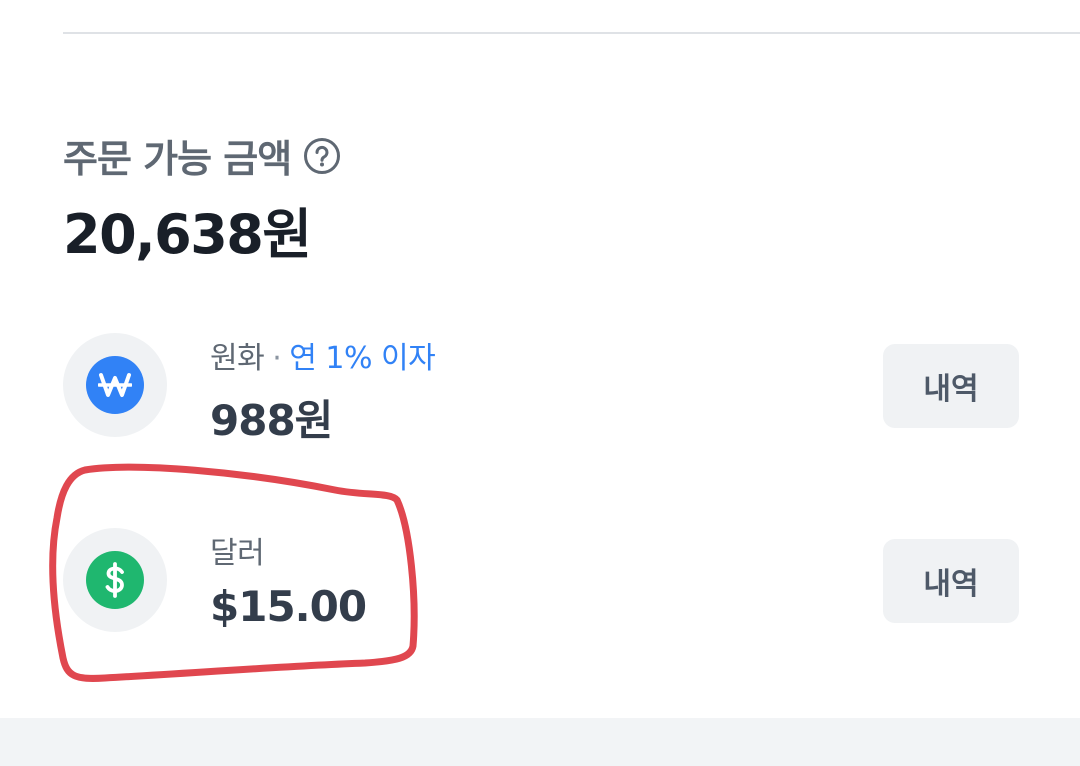 The width and height of the screenshot is (1080, 766). Describe the element at coordinates (323, 390) in the screenshot. I see `account-info-krw: 원화 · 연 1% 이자 988원` at that location.